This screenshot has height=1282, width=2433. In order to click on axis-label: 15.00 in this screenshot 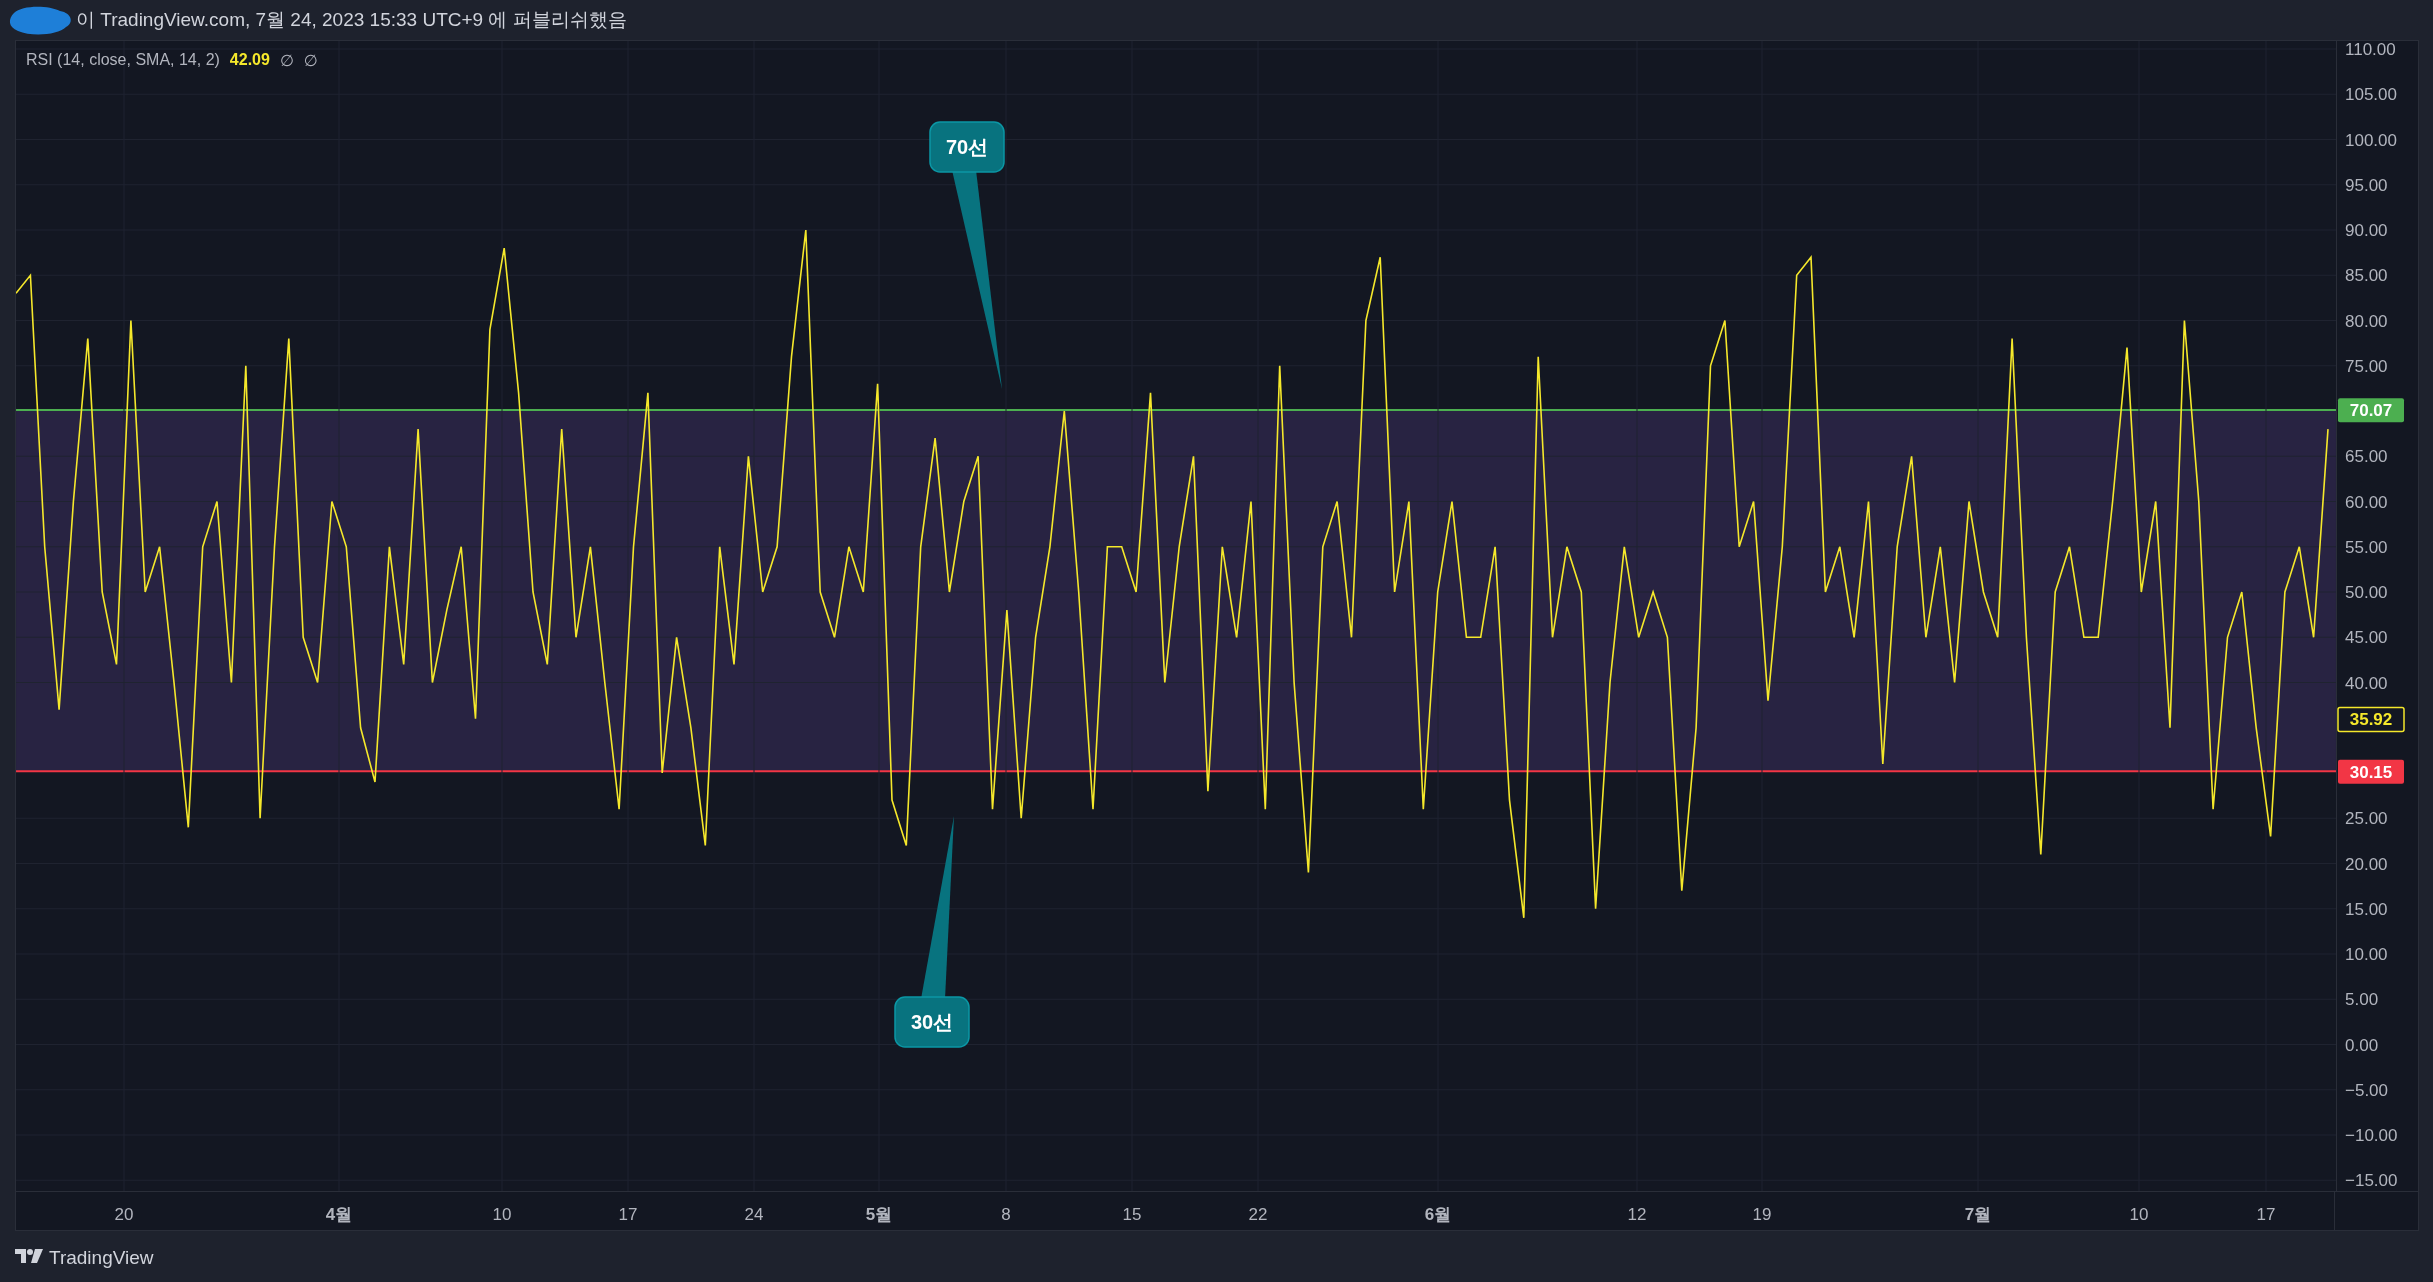, I will do `click(2366, 909)`.